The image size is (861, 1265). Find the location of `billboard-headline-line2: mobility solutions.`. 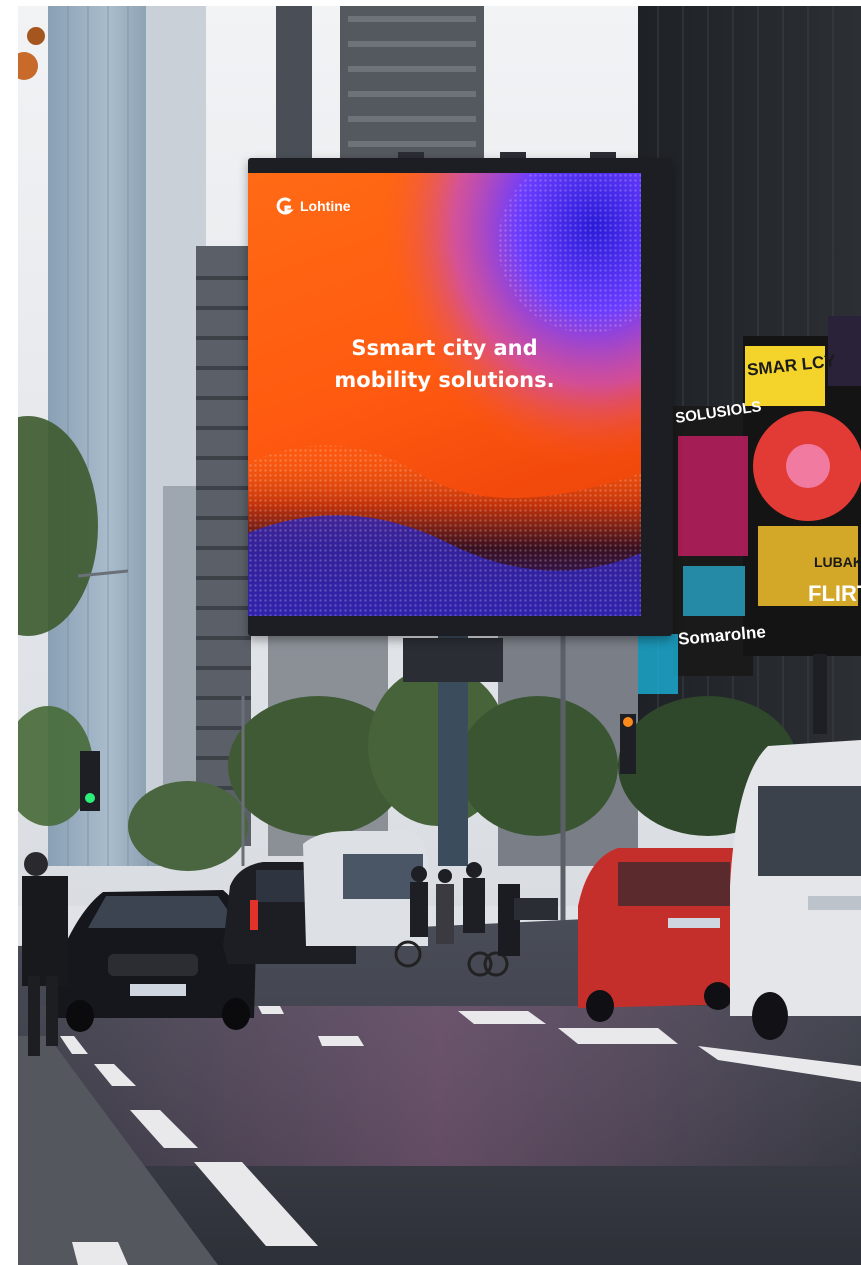

billboard-headline-line2: mobility solutions. is located at coordinates (444, 380).